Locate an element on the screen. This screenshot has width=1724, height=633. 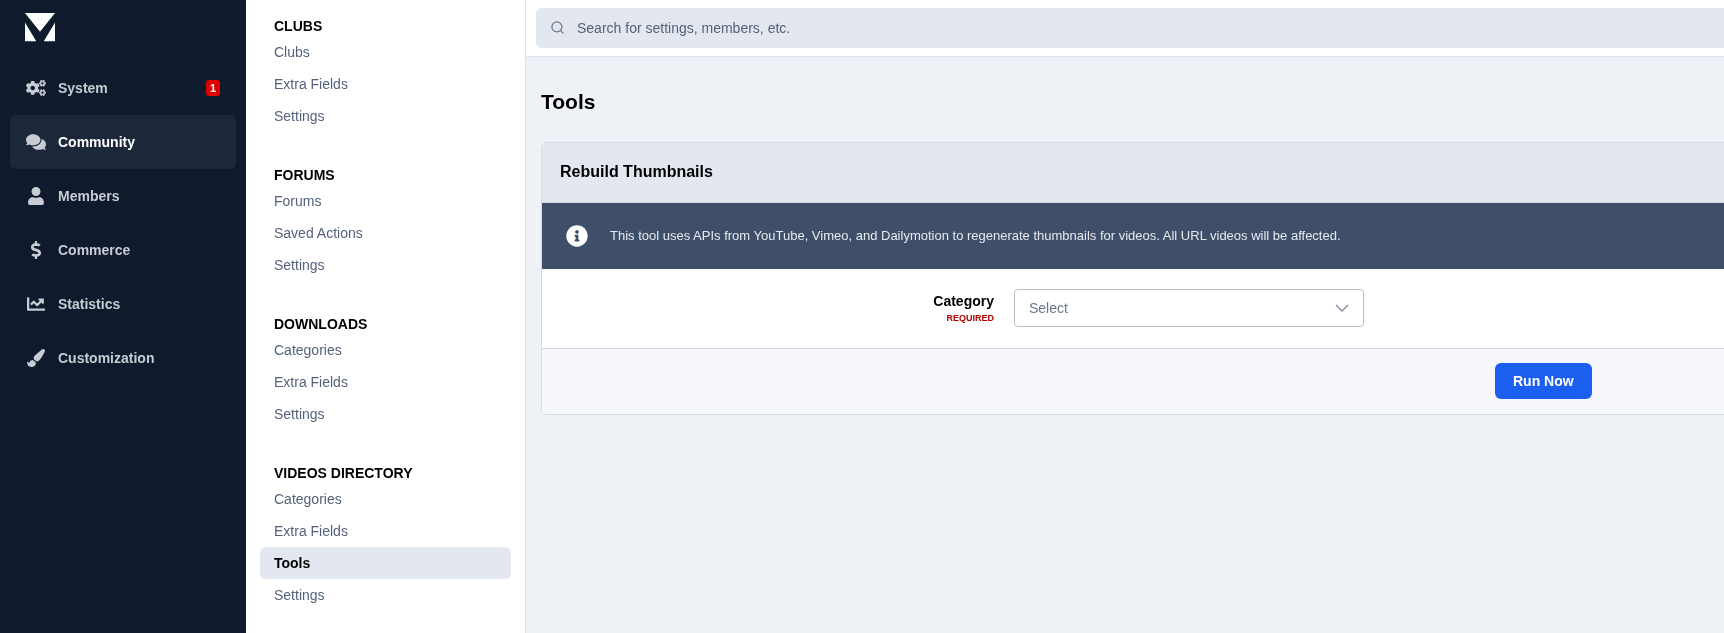
person-icon is located at coordinates (36, 196).